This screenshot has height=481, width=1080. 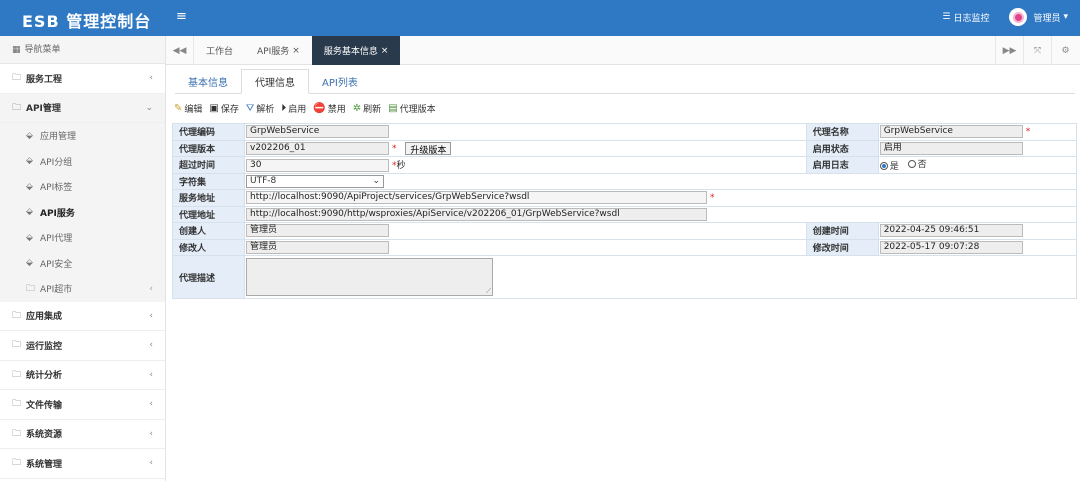 What do you see at coordinates (842, 231) in the screenshot?
I see `create-time-label: 创建时间` at bounding box center [842, 231].